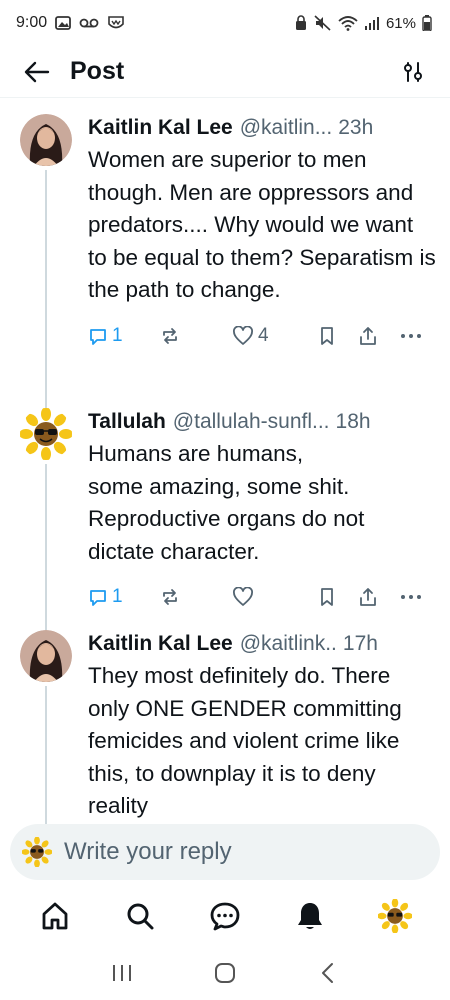  I want to click on status-bar: 9:00 61%, so click(225, 23).